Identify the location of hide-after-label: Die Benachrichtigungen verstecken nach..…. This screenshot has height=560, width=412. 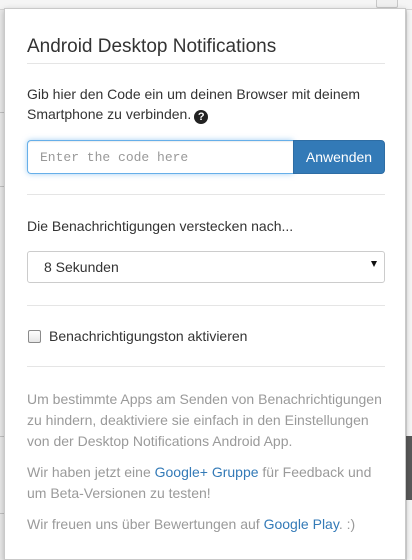
(160, 226).